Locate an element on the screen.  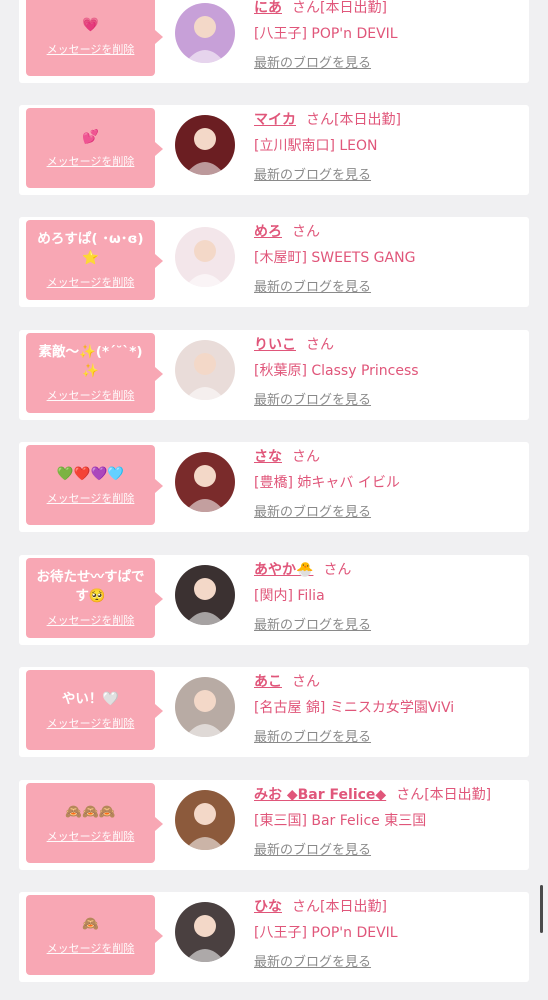
sender-name-link: りいこ is located at coordinates (275, 345).